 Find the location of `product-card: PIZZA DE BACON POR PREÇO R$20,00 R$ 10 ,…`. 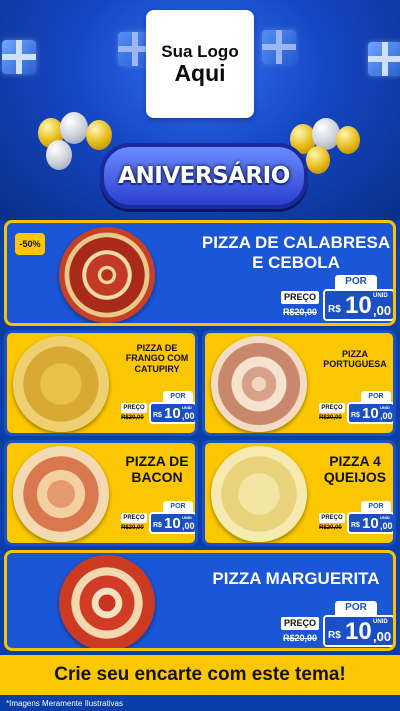

product-card: PIZZA DE BACON POR PREÇO R$20,00 R$ 10 ,… is located at coordinates (101, 493).